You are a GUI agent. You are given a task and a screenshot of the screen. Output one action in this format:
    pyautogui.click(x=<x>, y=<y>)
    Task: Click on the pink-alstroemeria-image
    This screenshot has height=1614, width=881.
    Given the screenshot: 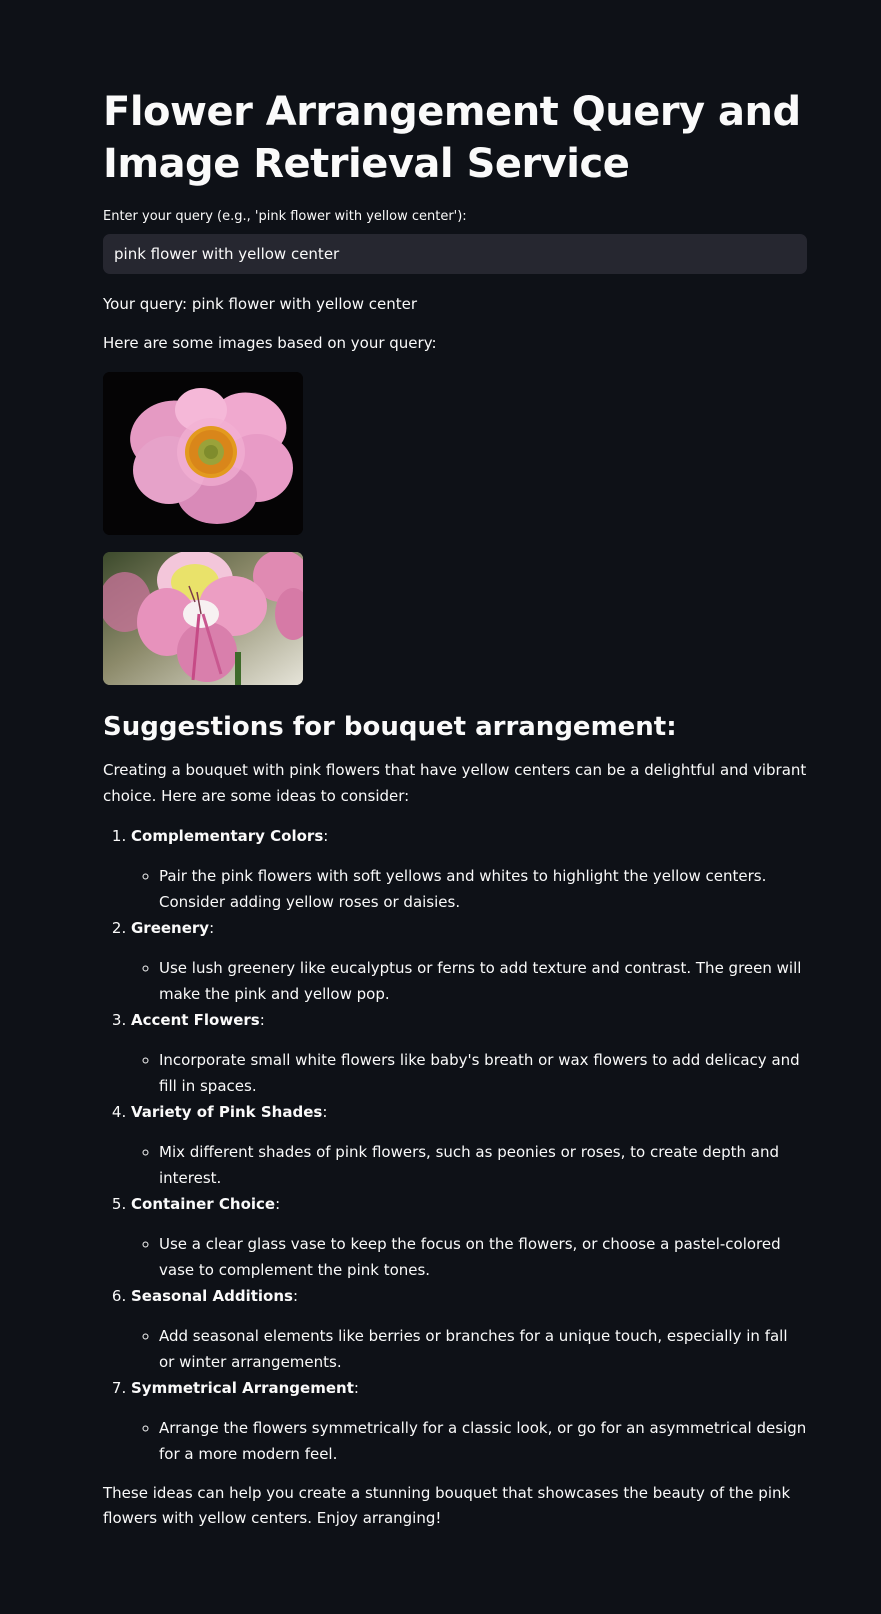 What is the action you would take?
    pyautogui.click(x=203, y=618)
    